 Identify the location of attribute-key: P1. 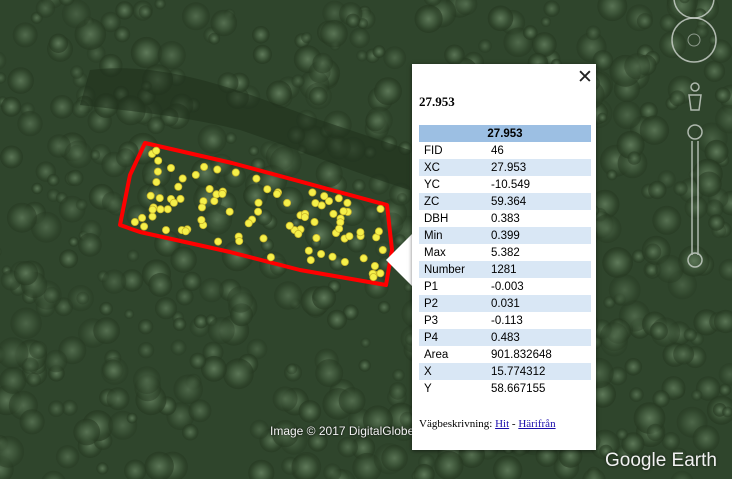
(431, 286).